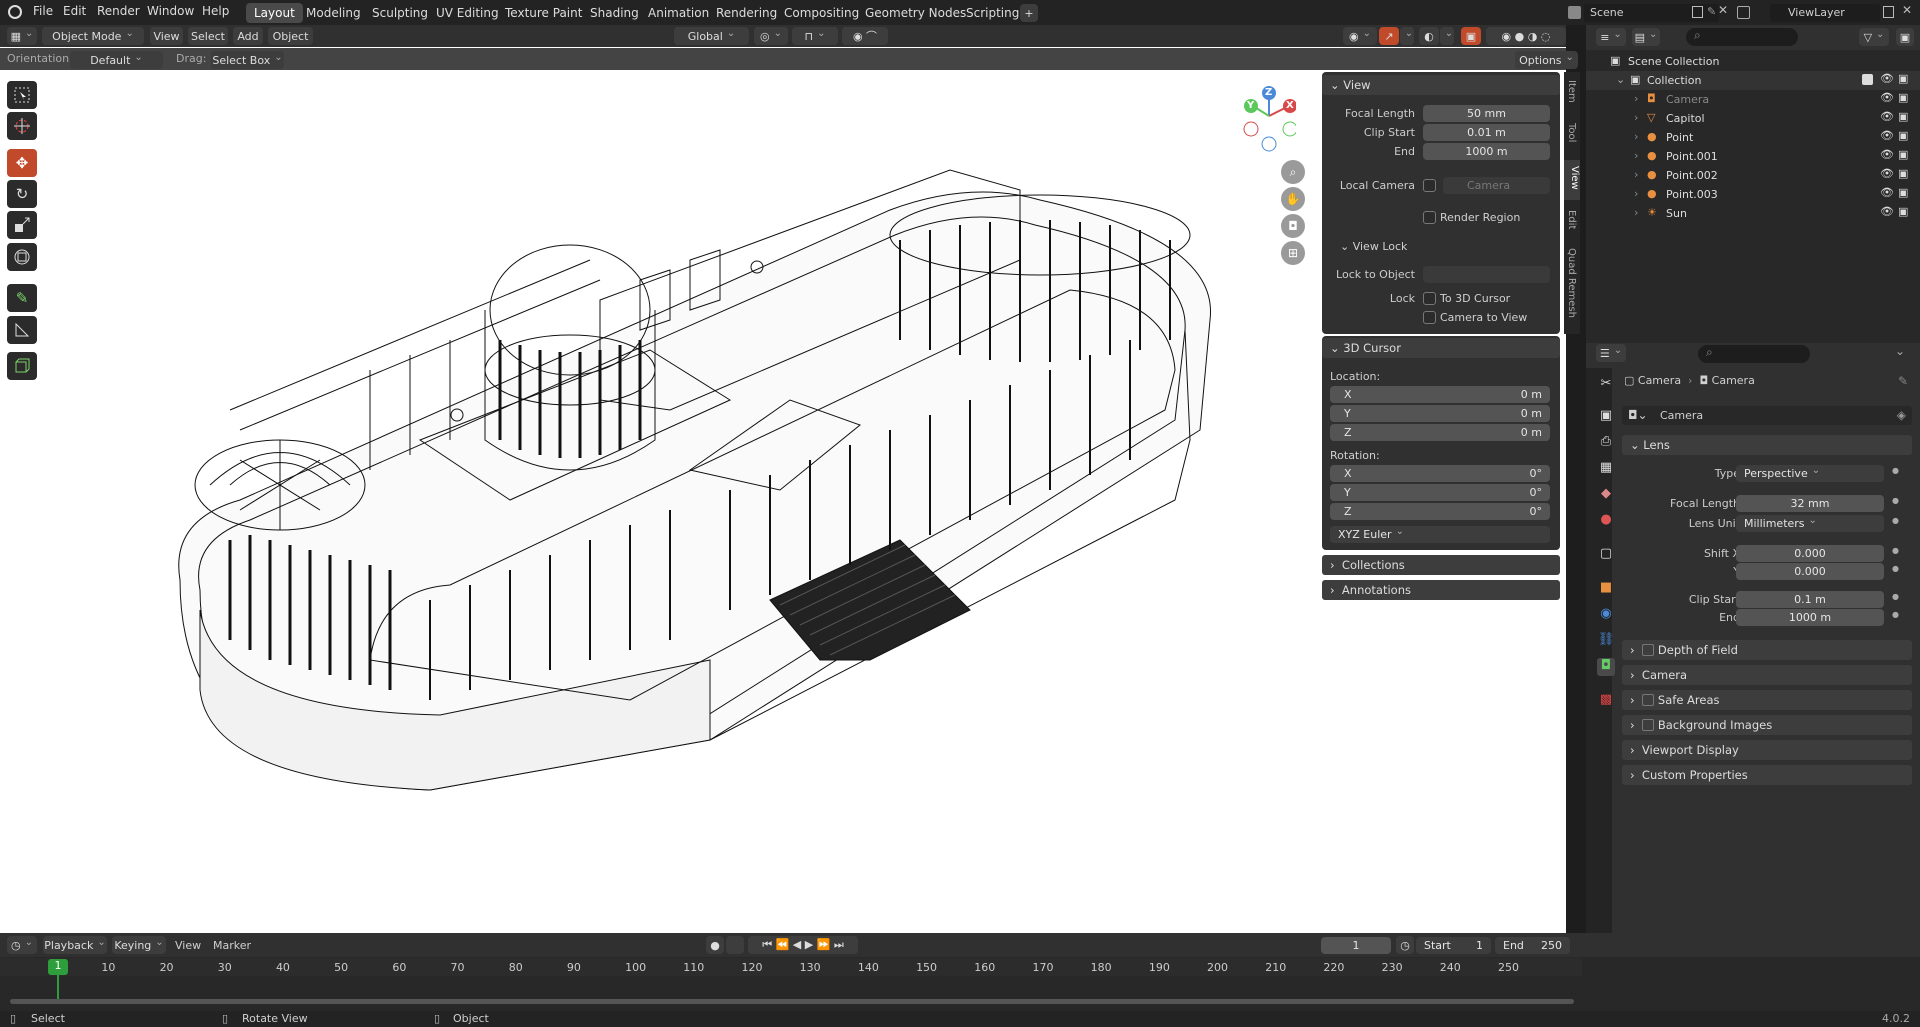 The height and width of the screenshot is (1027, 1920). What do you see at coordinates (1429, 185) in the screenshot?
I see `local-camera-checkbox` at bounding box center [1429, 185].